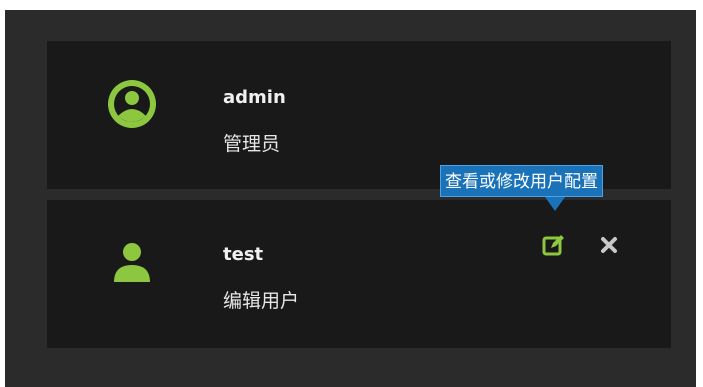  I want to click on edit-icon, so click(554, 247).